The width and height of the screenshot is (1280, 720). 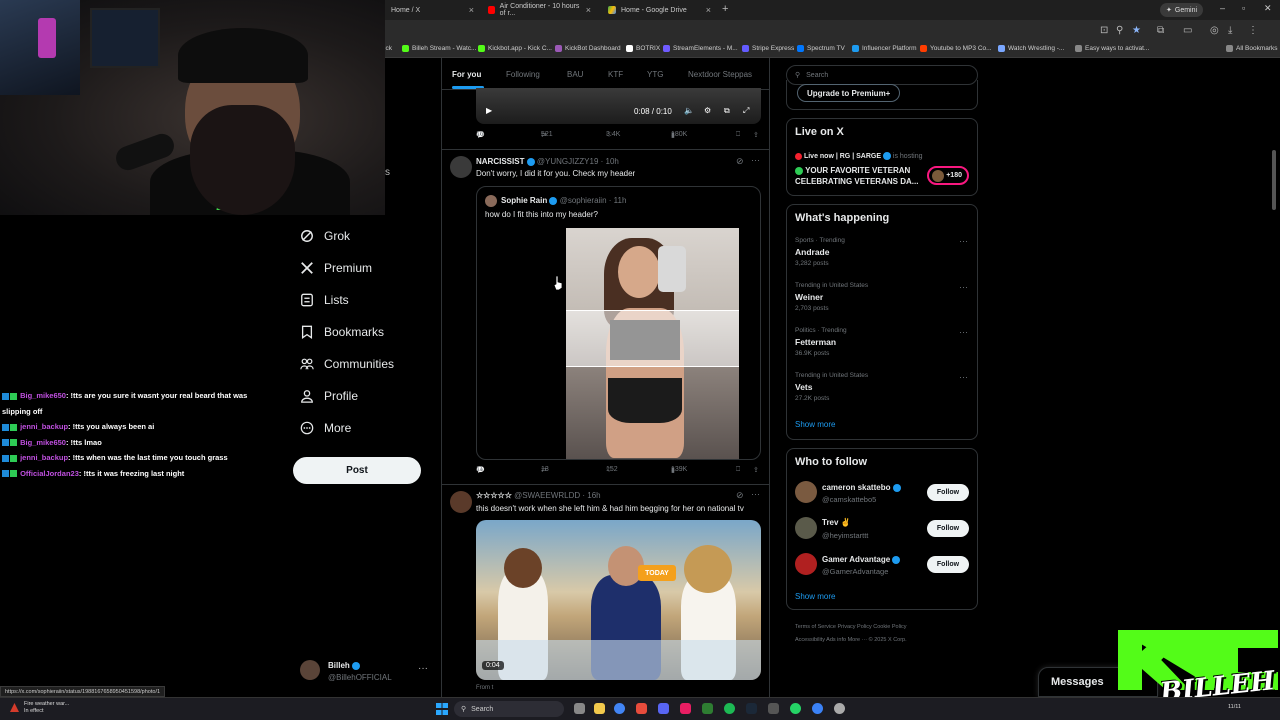 What do you see at coordinates (366, 672) in the screenshot?
I see `account-switcher: Billeh @BillehOFFICIAL ···` at bounding box center [366, 672].